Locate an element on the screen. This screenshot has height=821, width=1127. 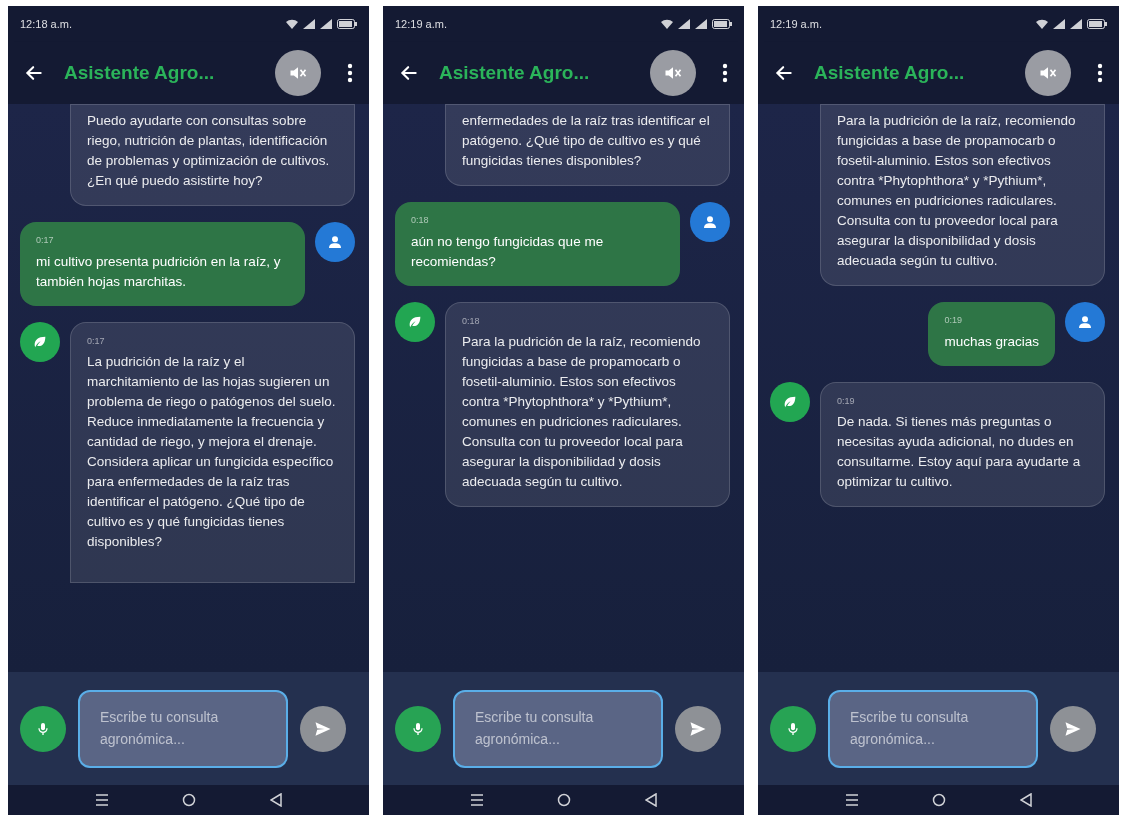
message-text: enfermedades de la raíz tras identificar el patógeno. ¿Qué tipo de cultivo es y qué fungicidas tienes disponibles? is located at coordinates (586, 141).